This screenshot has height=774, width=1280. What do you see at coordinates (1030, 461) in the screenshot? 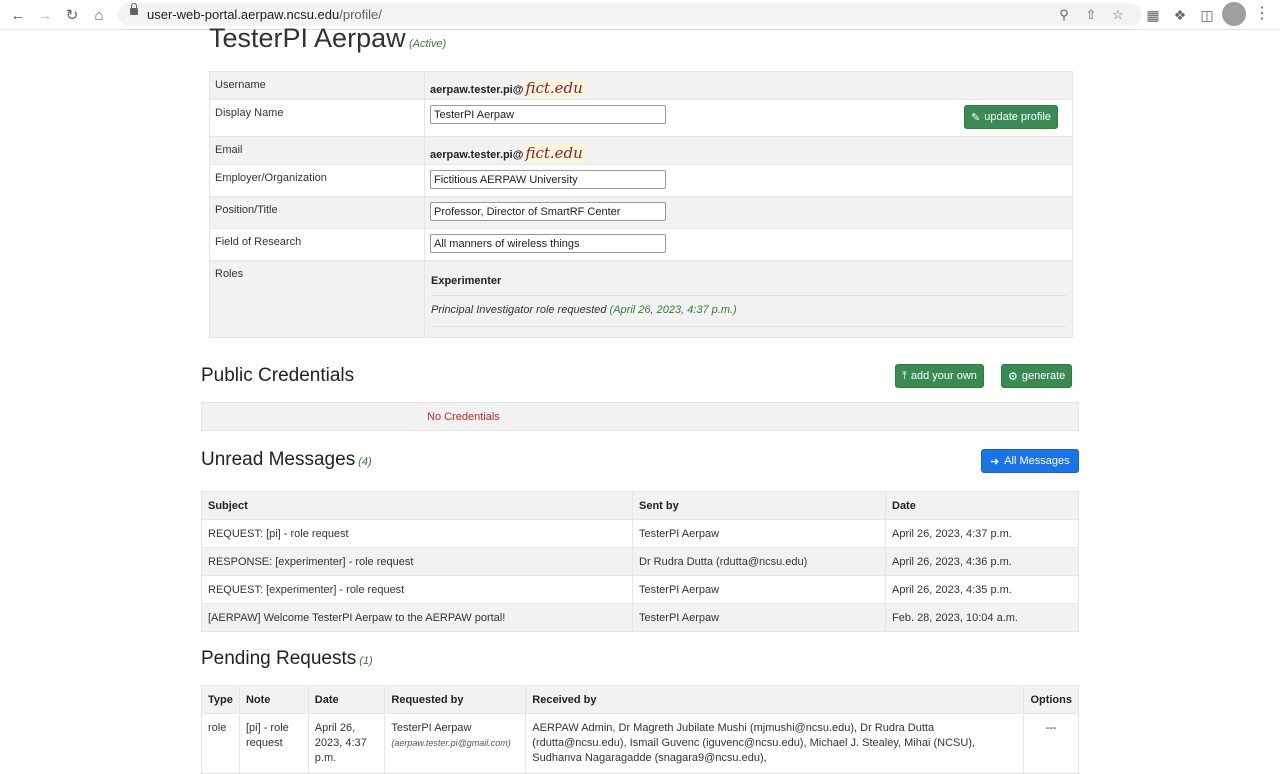
I see `all-messages-button: ➜ All Messages` at bounding box center [1030, 461].